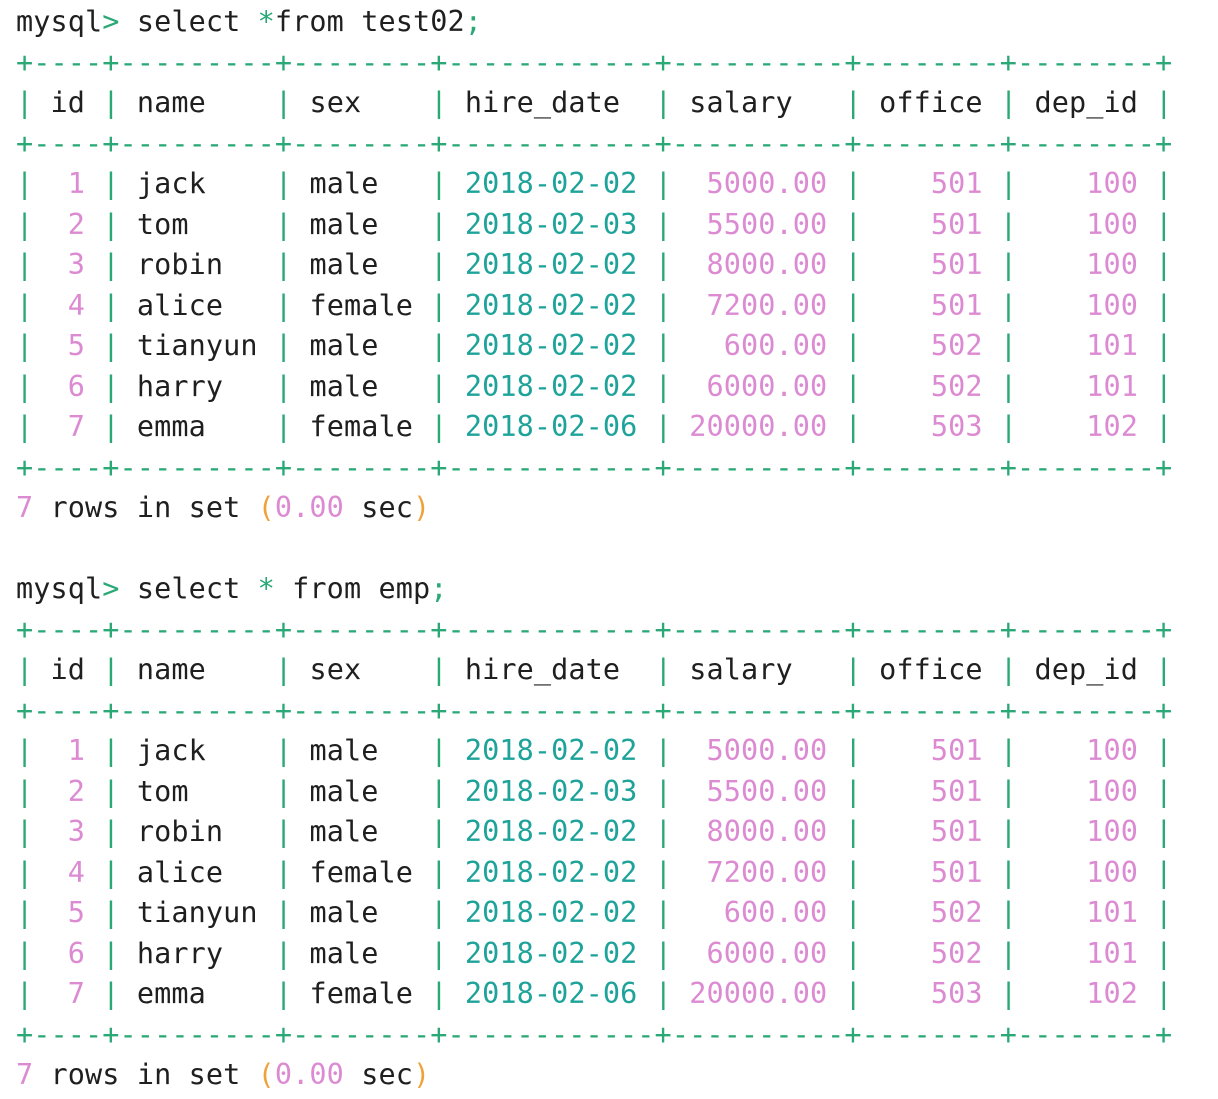  I want to click on prompt-symbol: >, so click(111, 21).